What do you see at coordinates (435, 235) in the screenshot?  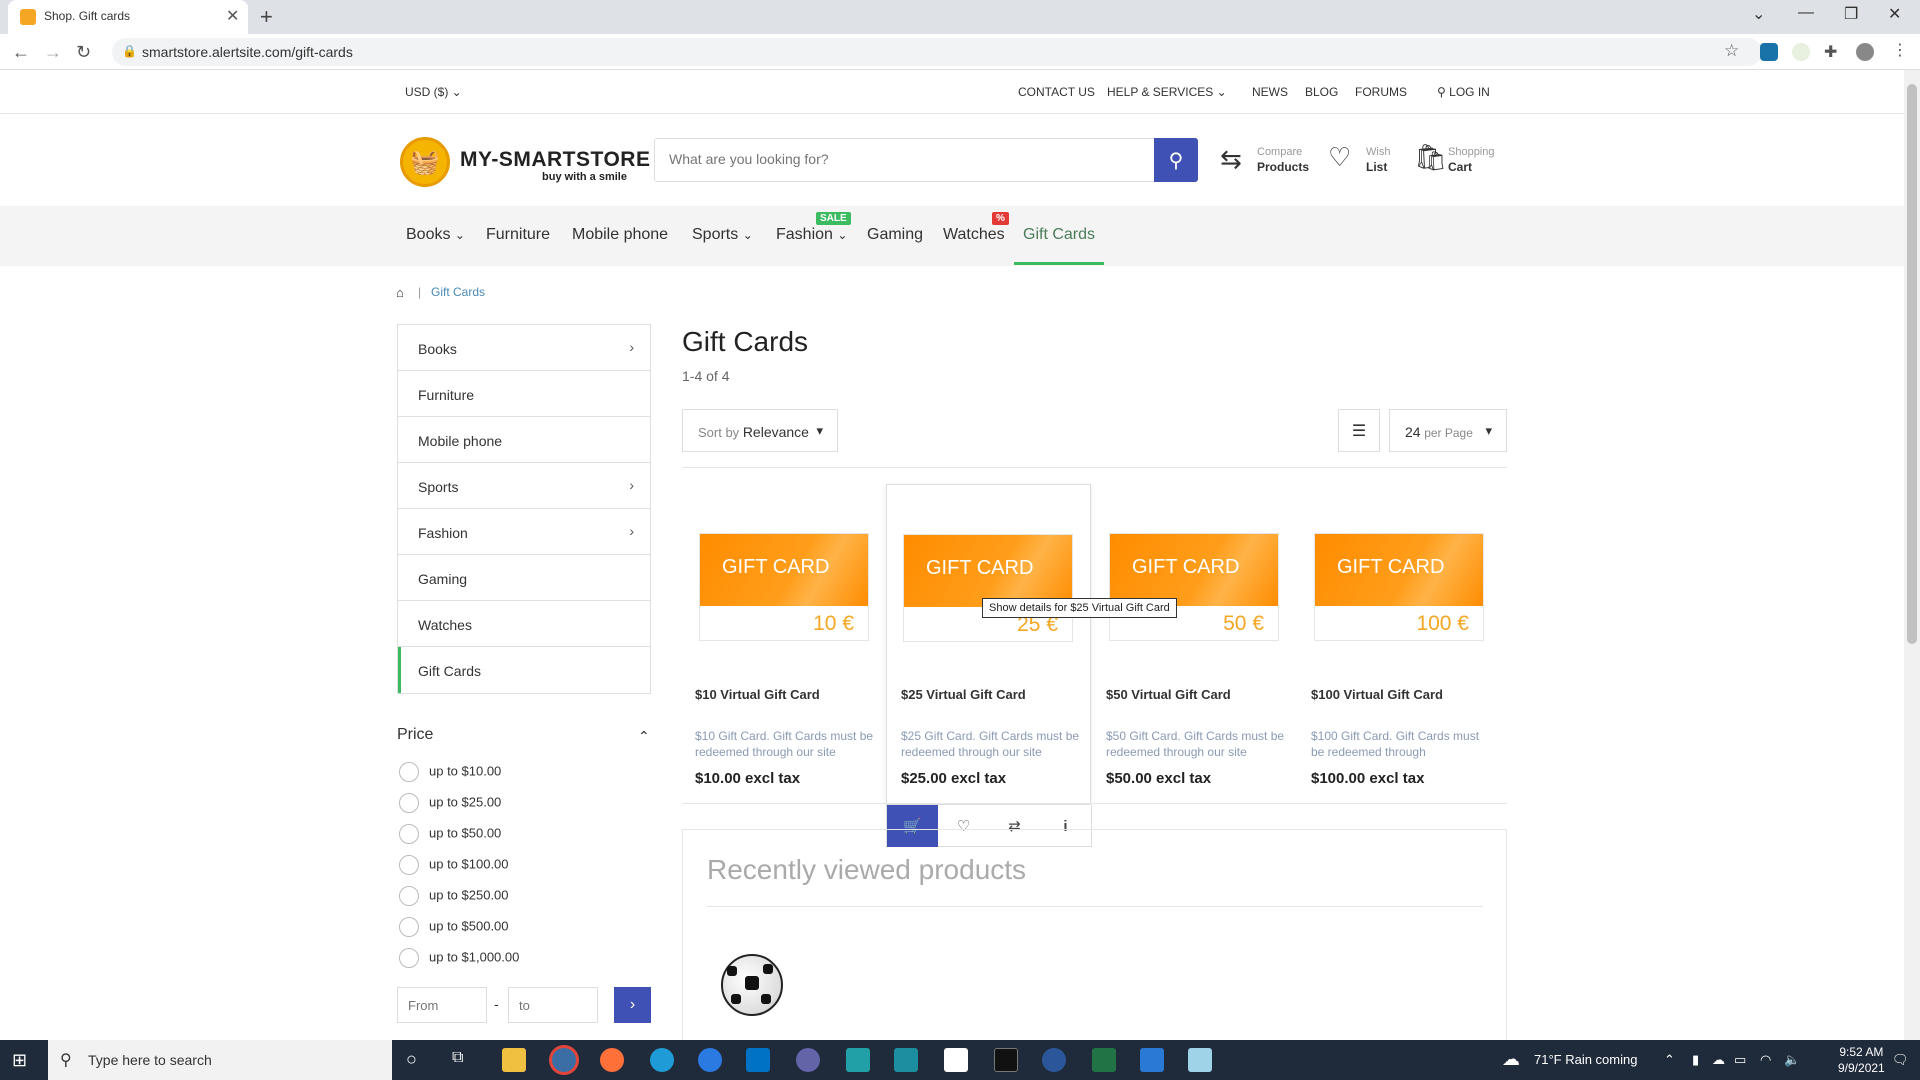 I see `nav-item-books: Books ⌄` at bounding box center [435, 235].